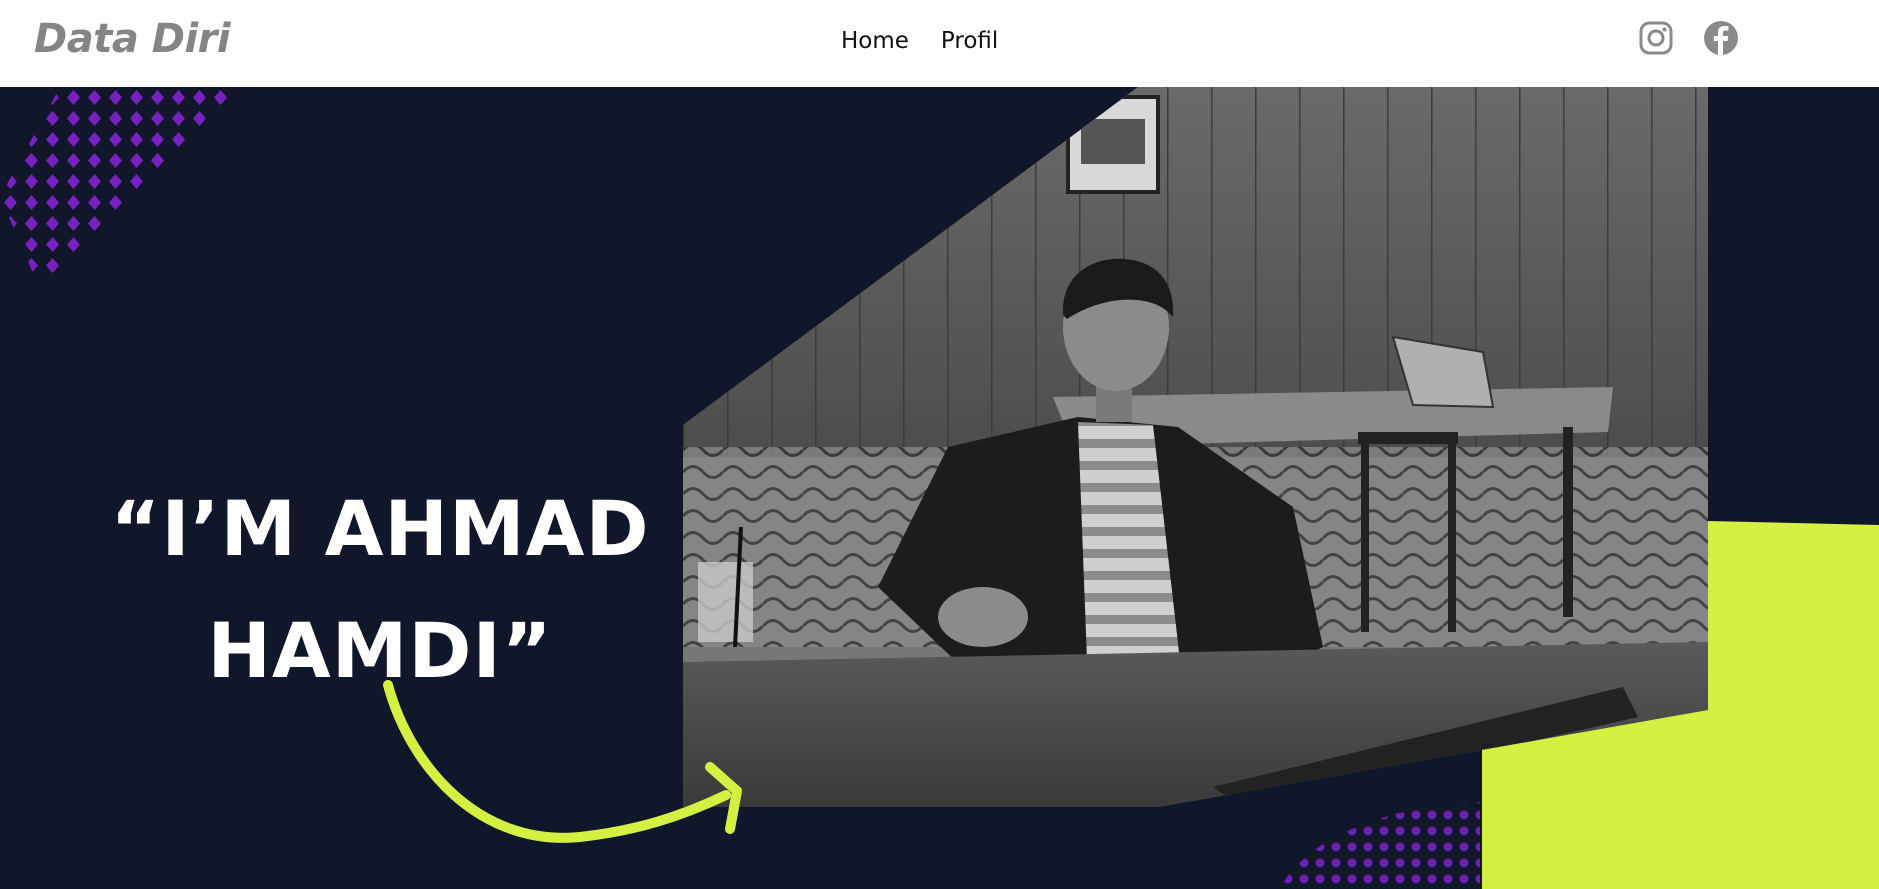 The width and height of the screenshot is (1879, 889). What do you see at coordinates (562, 761) in the screenshot?
I see `curved-arrow-icon` at bounding box center [562, 761].